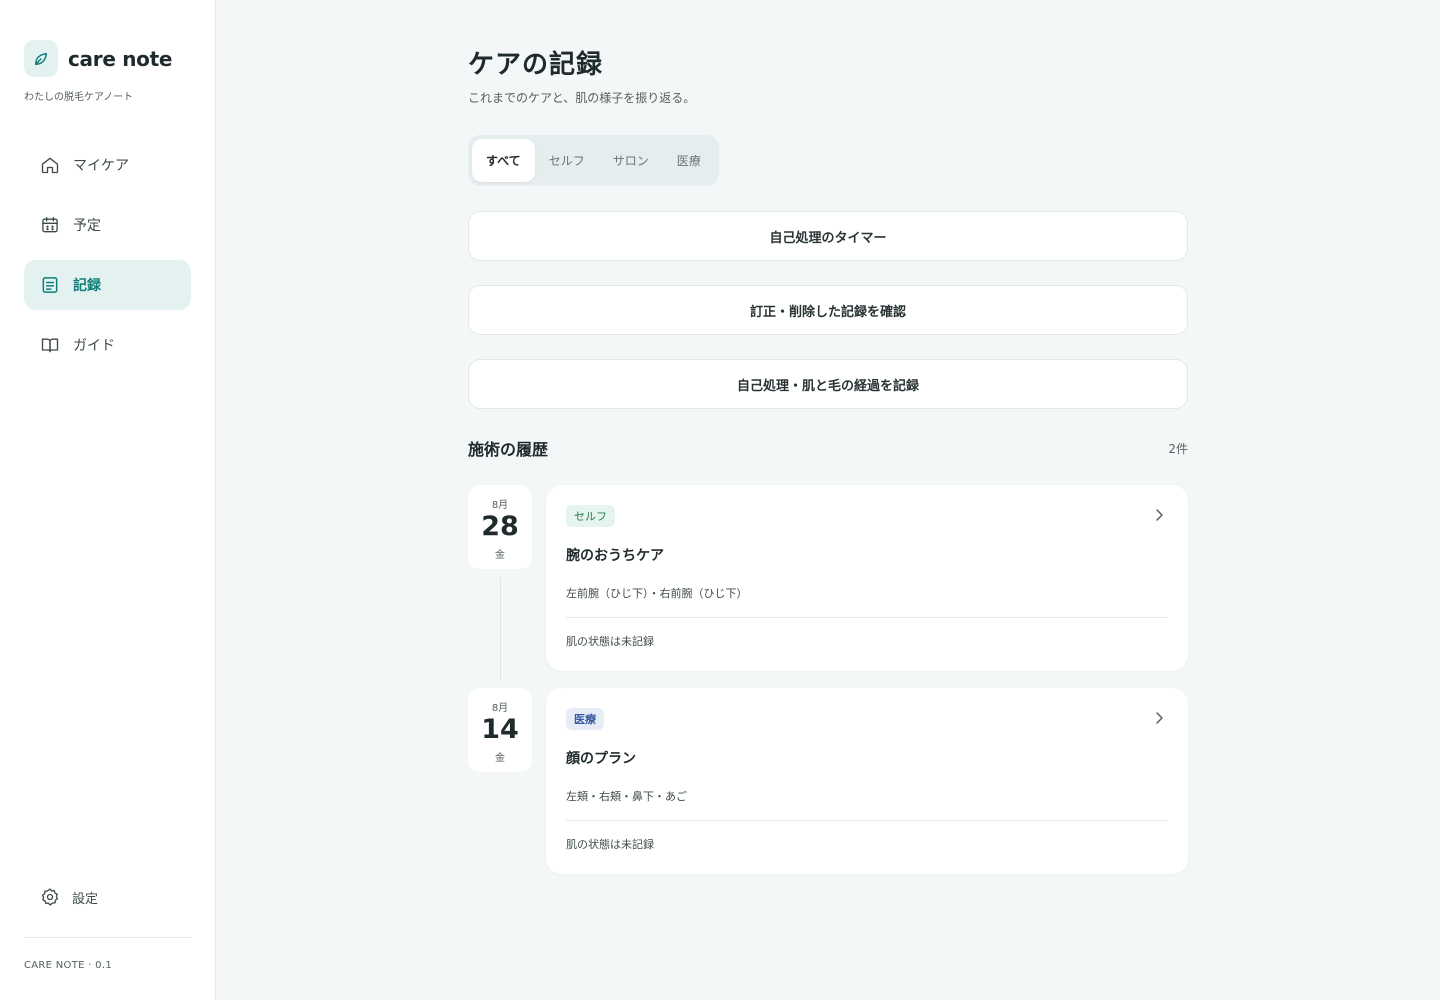  I want to click on card-parts: 左前腕（ひじ下）・右前腕（ひじ下）, so click(657, 593).